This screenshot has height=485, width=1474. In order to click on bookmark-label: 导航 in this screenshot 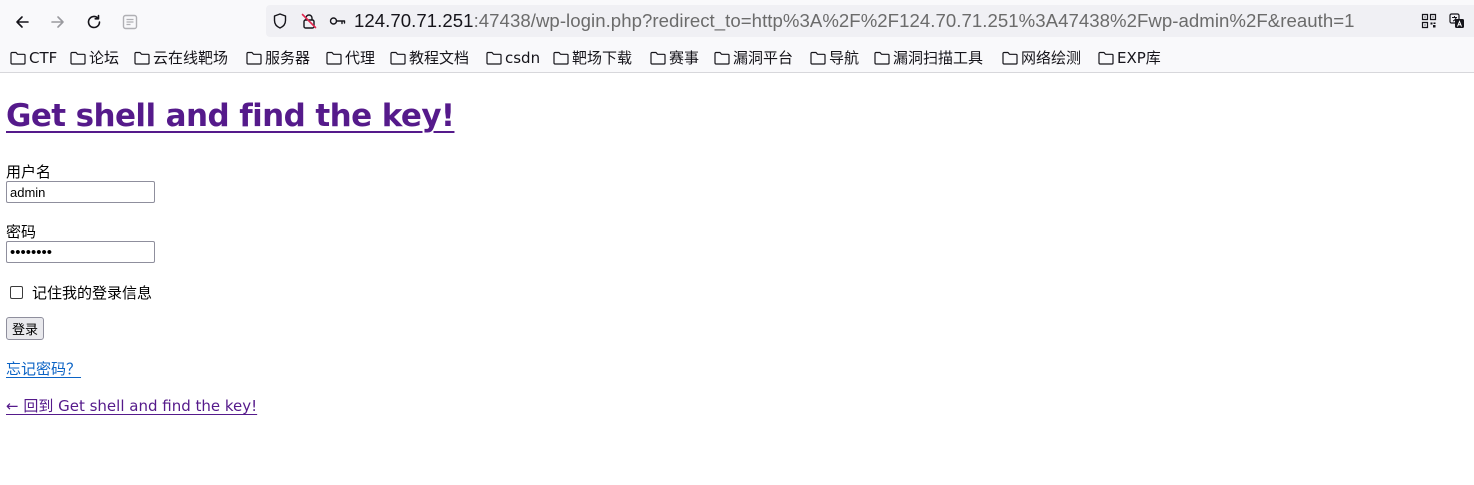, I will do `click(844, 58)`.